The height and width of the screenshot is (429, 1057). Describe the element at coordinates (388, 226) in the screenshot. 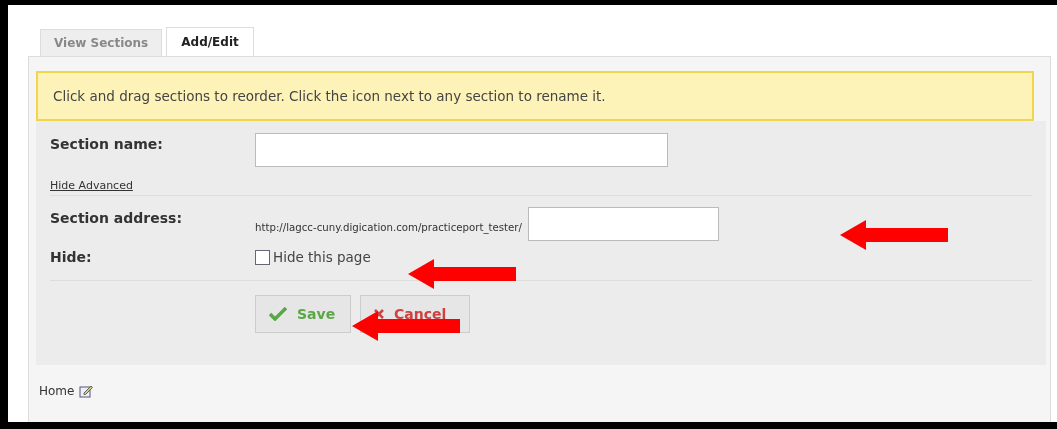

I see `url-text: http://lagcc-cuny.digication.com/practiceport_tester/` at that location.